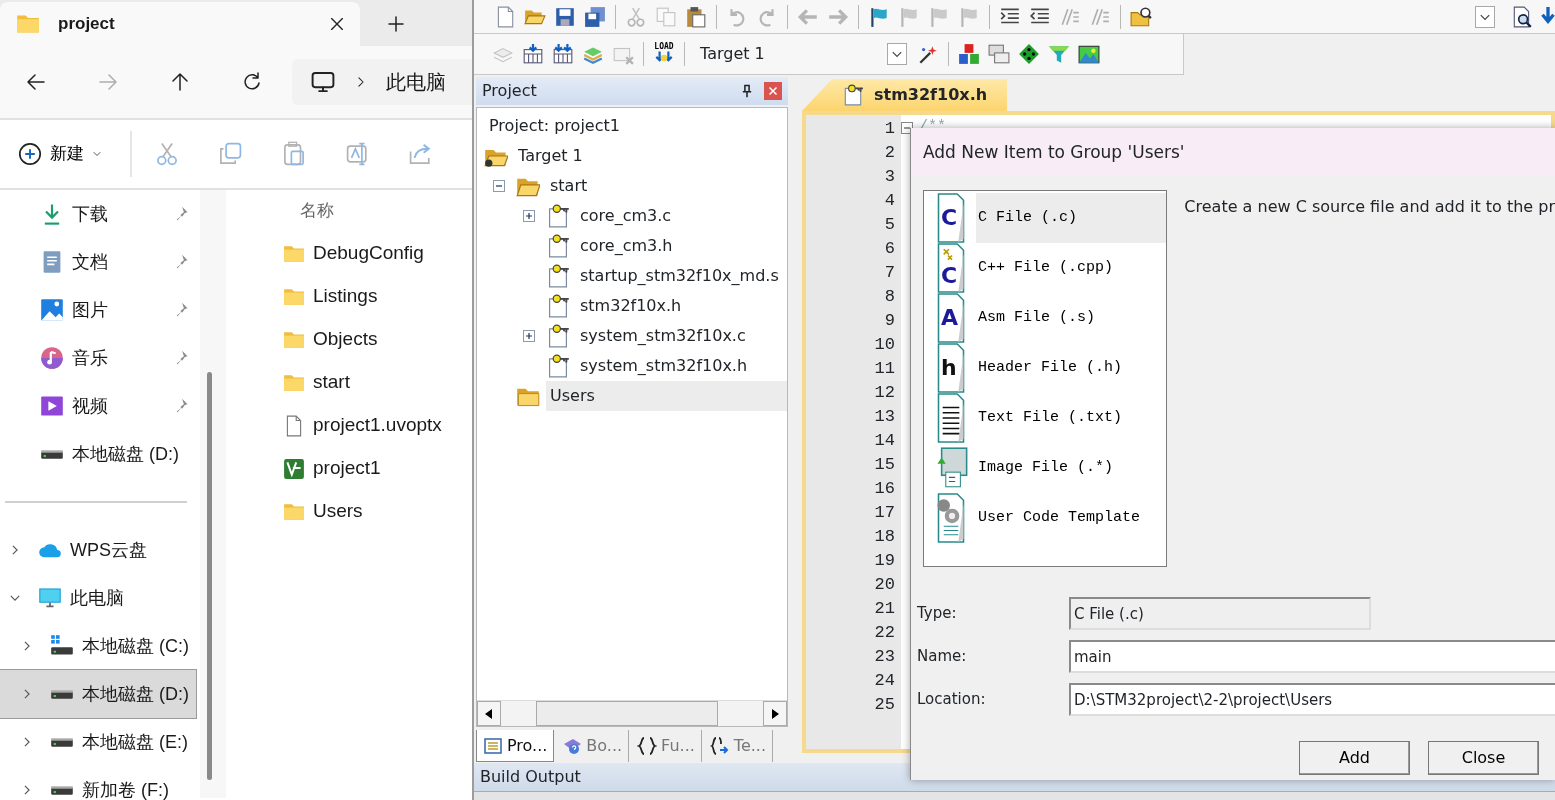 Image resolution: width=1555 pixels, height=800 pixels. I want to click on icon-letter: h, so click(949, 368).